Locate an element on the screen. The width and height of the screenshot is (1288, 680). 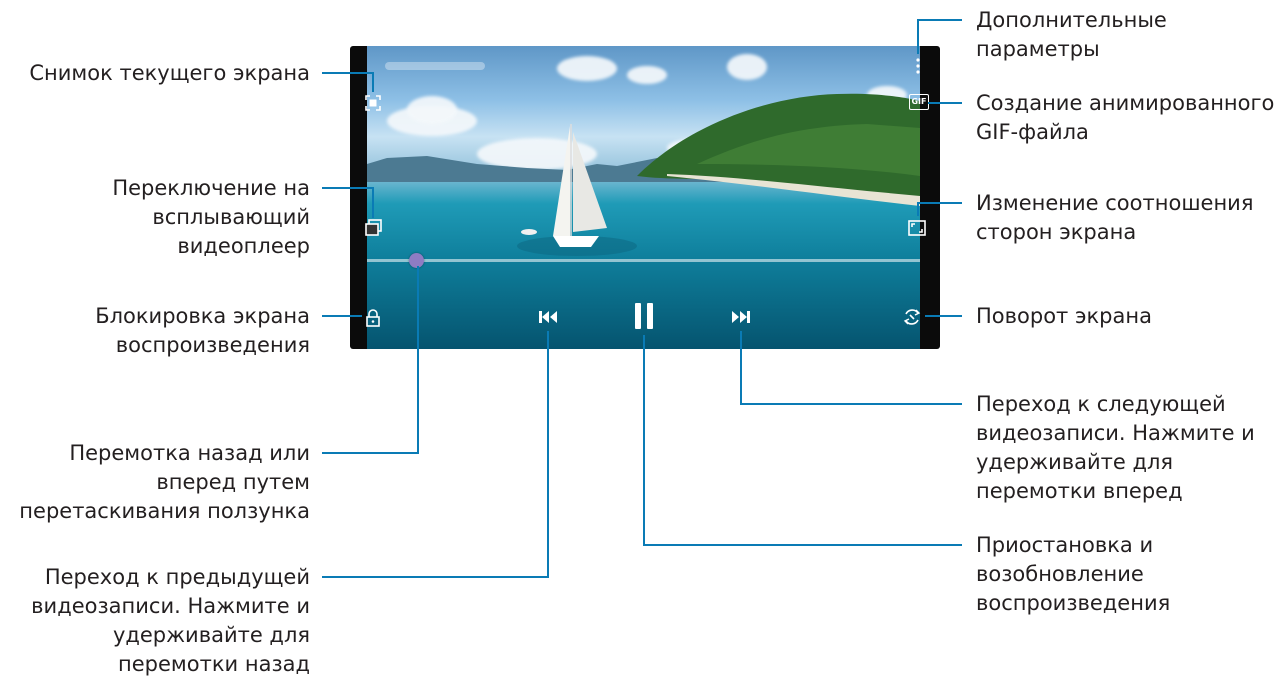
callout-popup-player: Переключение на всплывающий видеоплеер is located at coordinates (211, 217).